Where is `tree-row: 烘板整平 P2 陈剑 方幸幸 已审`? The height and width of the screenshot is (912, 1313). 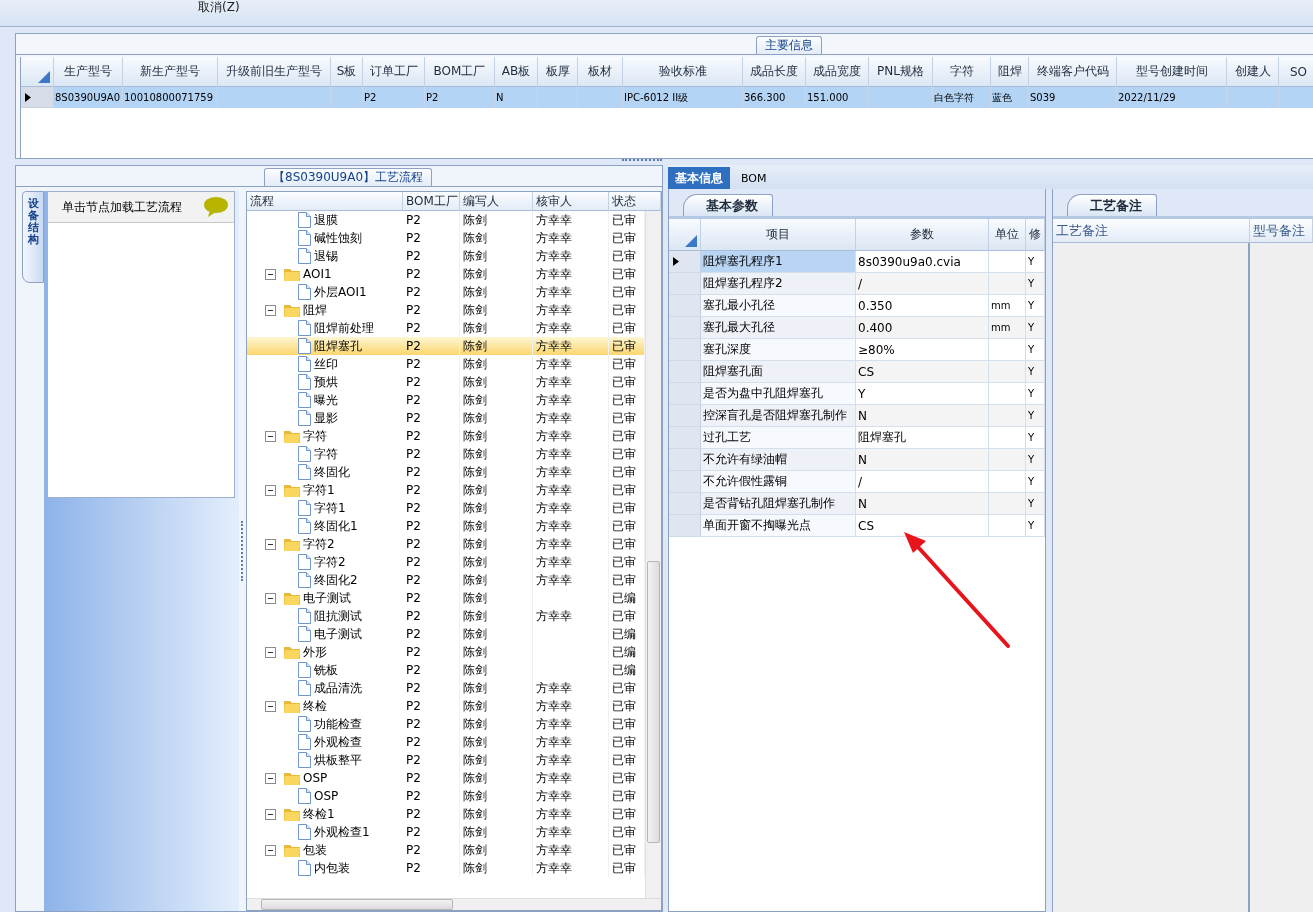 tree-row: 烘板整平 P2 陈剑 方幸幸 已审 is located at coordinates (446, 760).